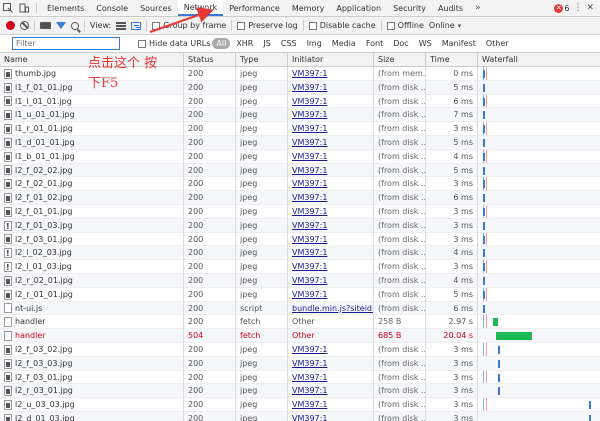  What do you see at coordinates (92, 170) in the screenshot?
I see `cell-name: l2_f_02_02.jpg` at bounding box center [92, 170].